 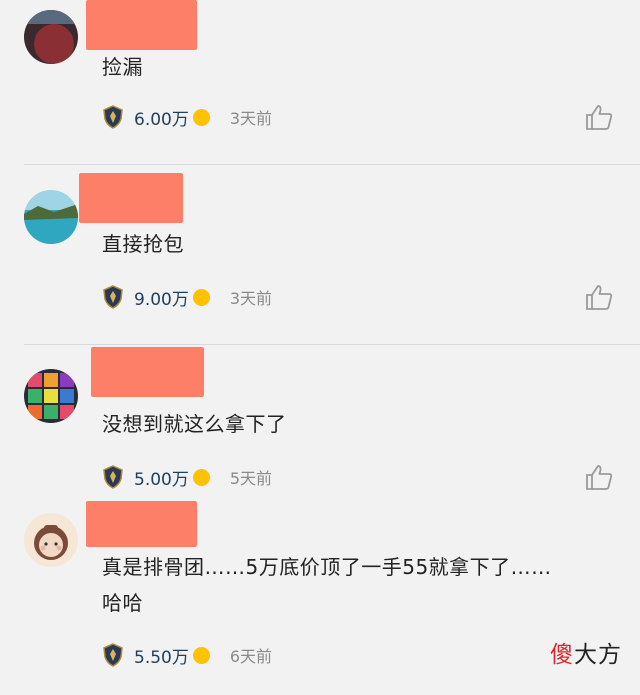 I want to click on meta-row: 5.00万 5天前, so click(x=187, y=477).